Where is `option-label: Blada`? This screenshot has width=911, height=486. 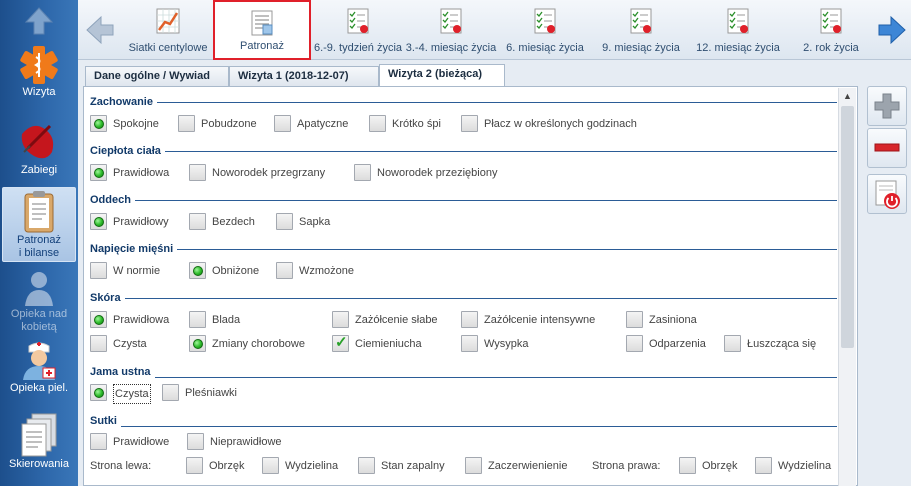
option-label: Blada is located at coordinates (226, 320).